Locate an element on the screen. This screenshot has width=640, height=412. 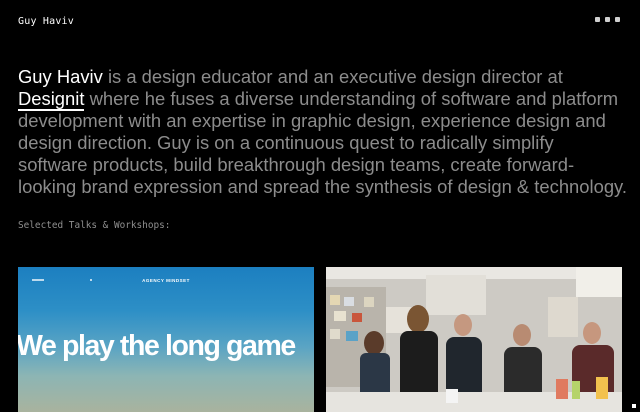
talks-section-label: Selected Talks & Workshops: is located at coordinates (94, 225).